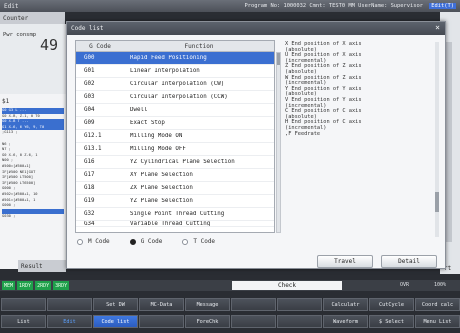 Image resolution: width=460 pixels, height=333 pixels. What do you see at coordinates (139, 110) in the screenshot?
I see `function-cell: Dwell` at bounding box center [139, 110].